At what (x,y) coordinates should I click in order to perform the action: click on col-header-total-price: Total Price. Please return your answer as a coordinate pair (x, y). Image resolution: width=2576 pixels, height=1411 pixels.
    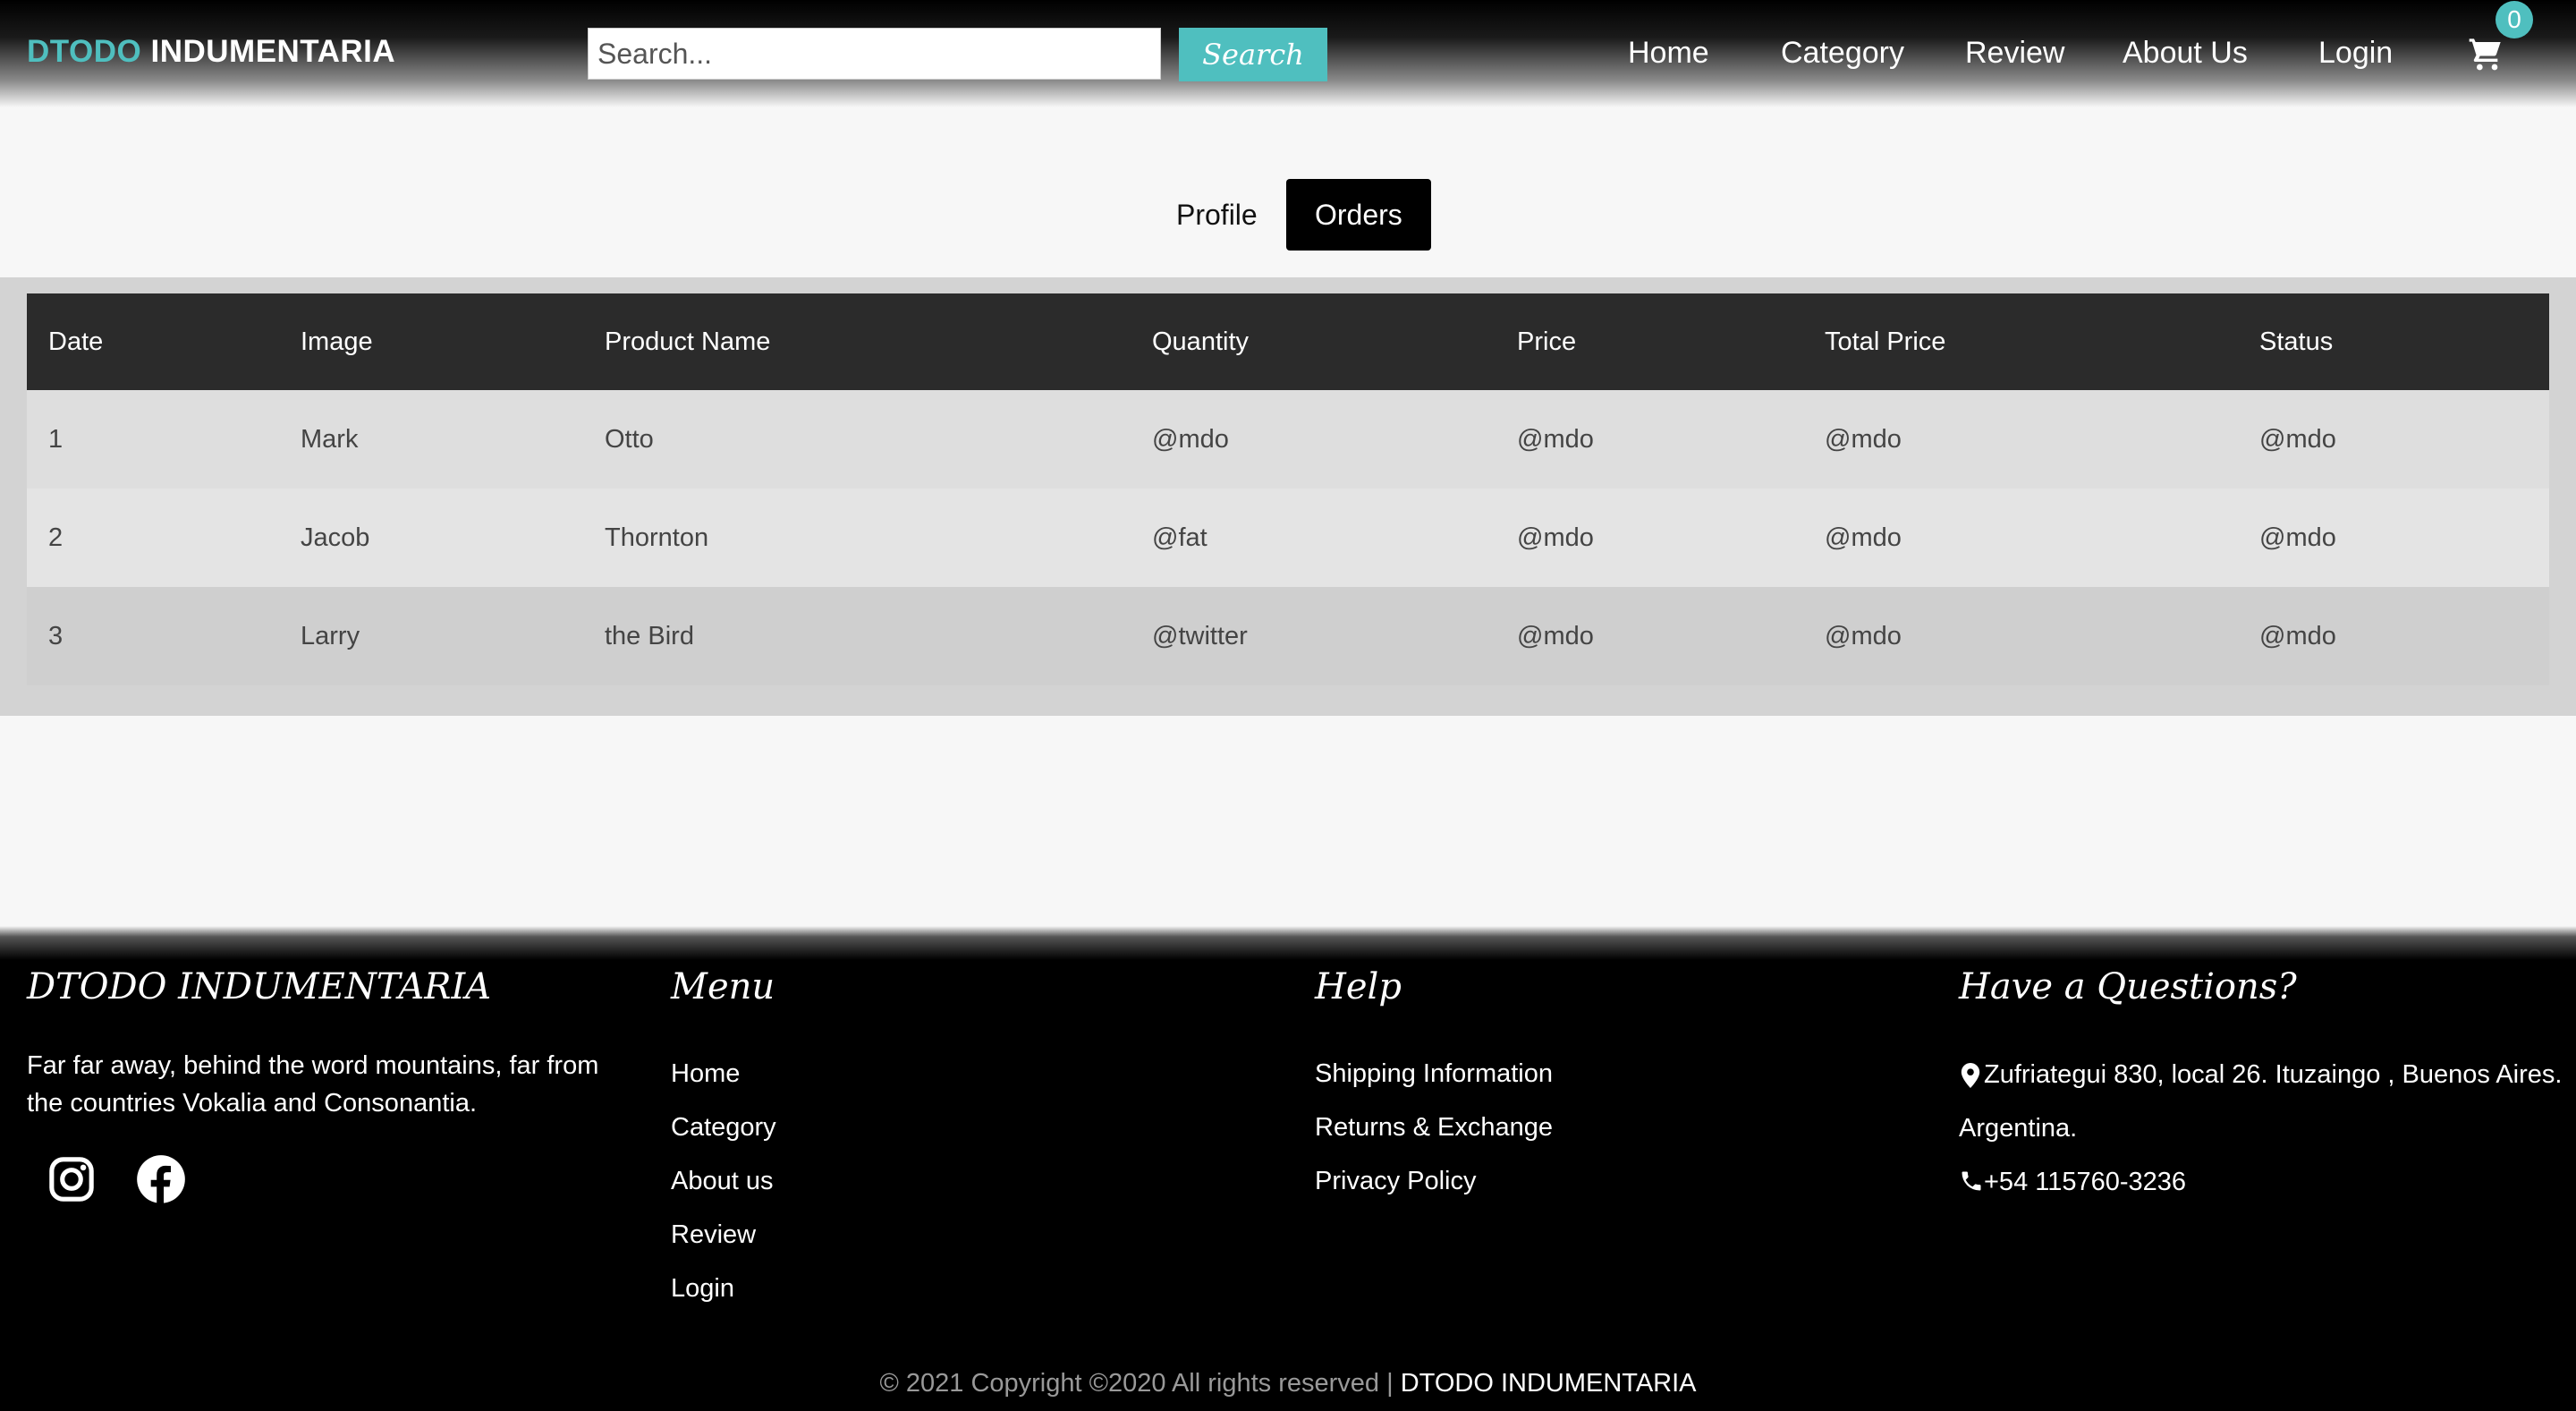
    Looking at the image, I should click on (2020, 341).